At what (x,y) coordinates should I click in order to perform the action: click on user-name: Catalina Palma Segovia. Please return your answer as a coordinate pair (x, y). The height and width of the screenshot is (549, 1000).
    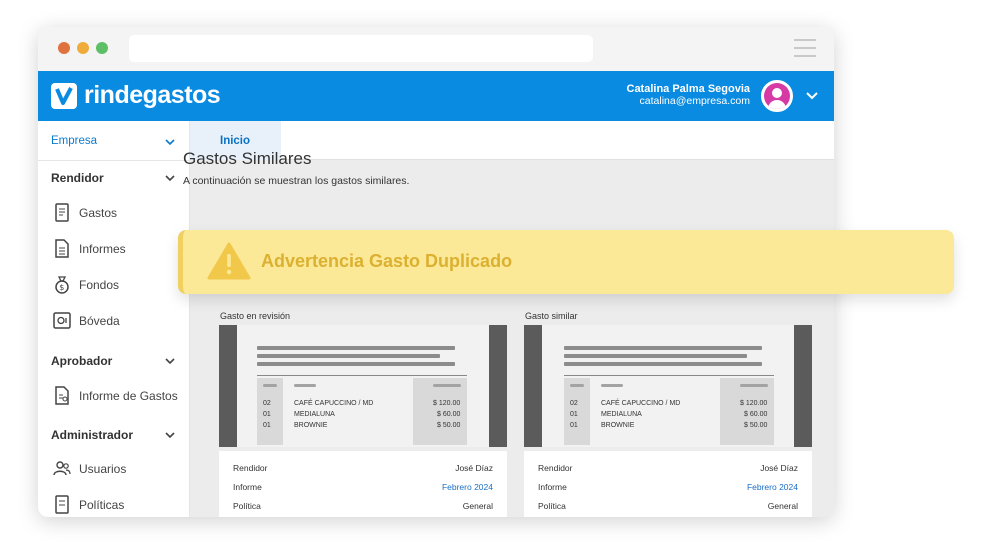
    Looking at the image, I should click on (688, 89).